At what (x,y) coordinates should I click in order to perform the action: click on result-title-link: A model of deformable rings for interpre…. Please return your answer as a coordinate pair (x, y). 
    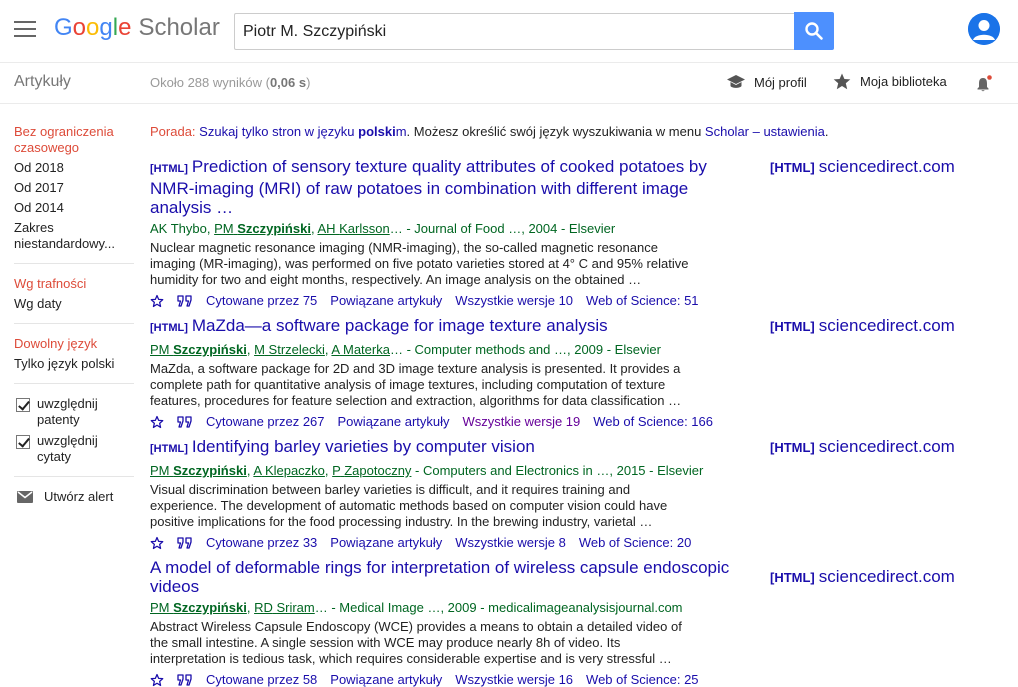
    Looking at the image, I should click on (440, 577).